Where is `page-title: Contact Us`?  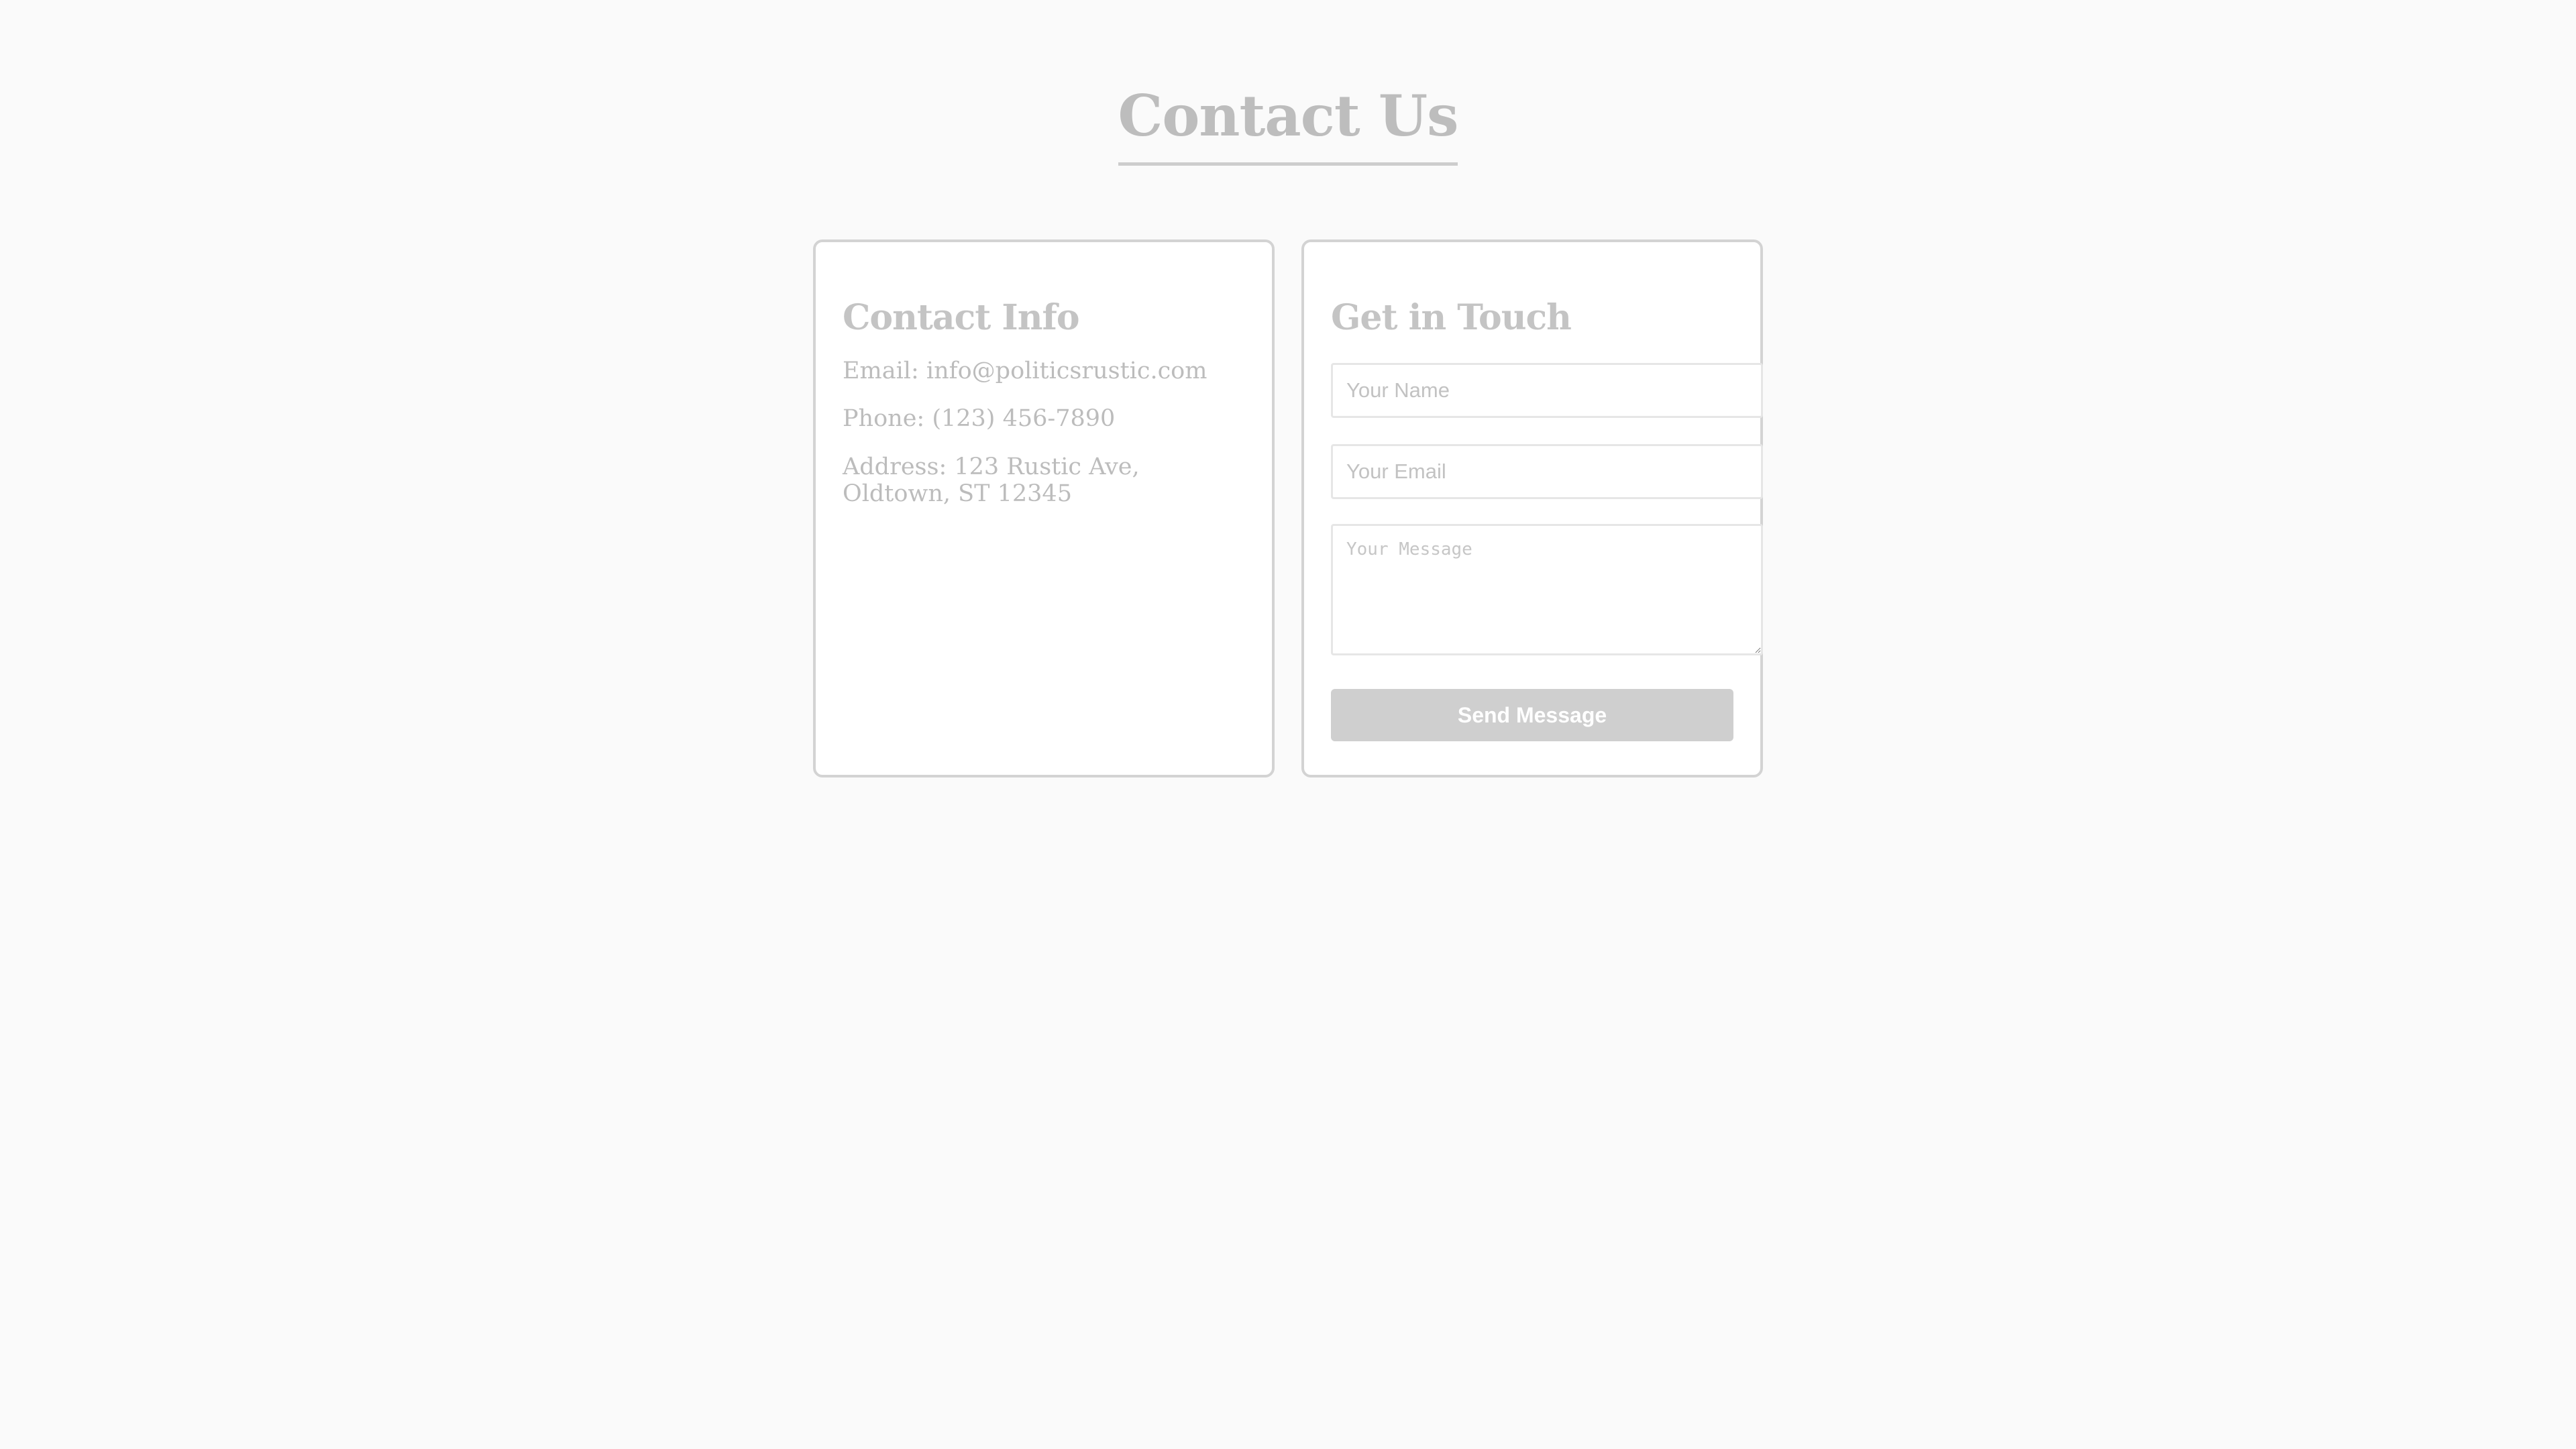
page-title: Contact Us is located at coordinates (1288, 122).